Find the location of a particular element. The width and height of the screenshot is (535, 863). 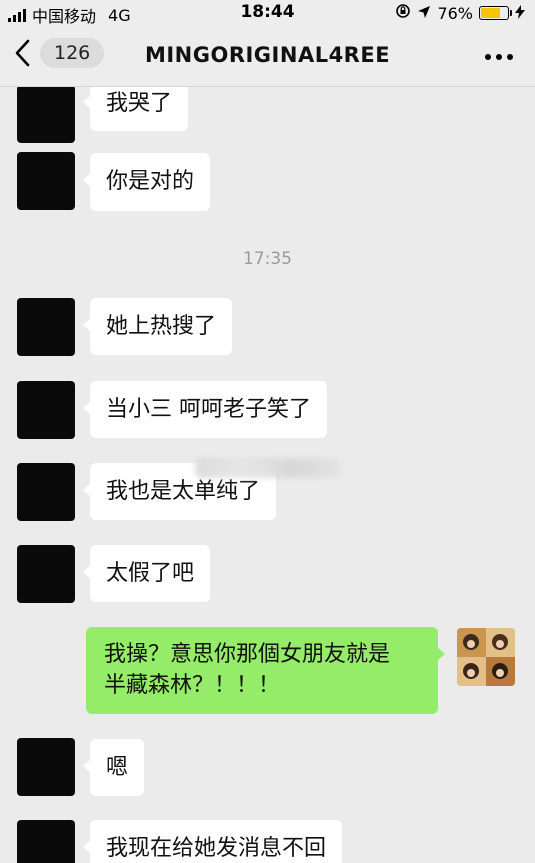

message-bubble: 我哭了 is located at coordinates (135, 109).